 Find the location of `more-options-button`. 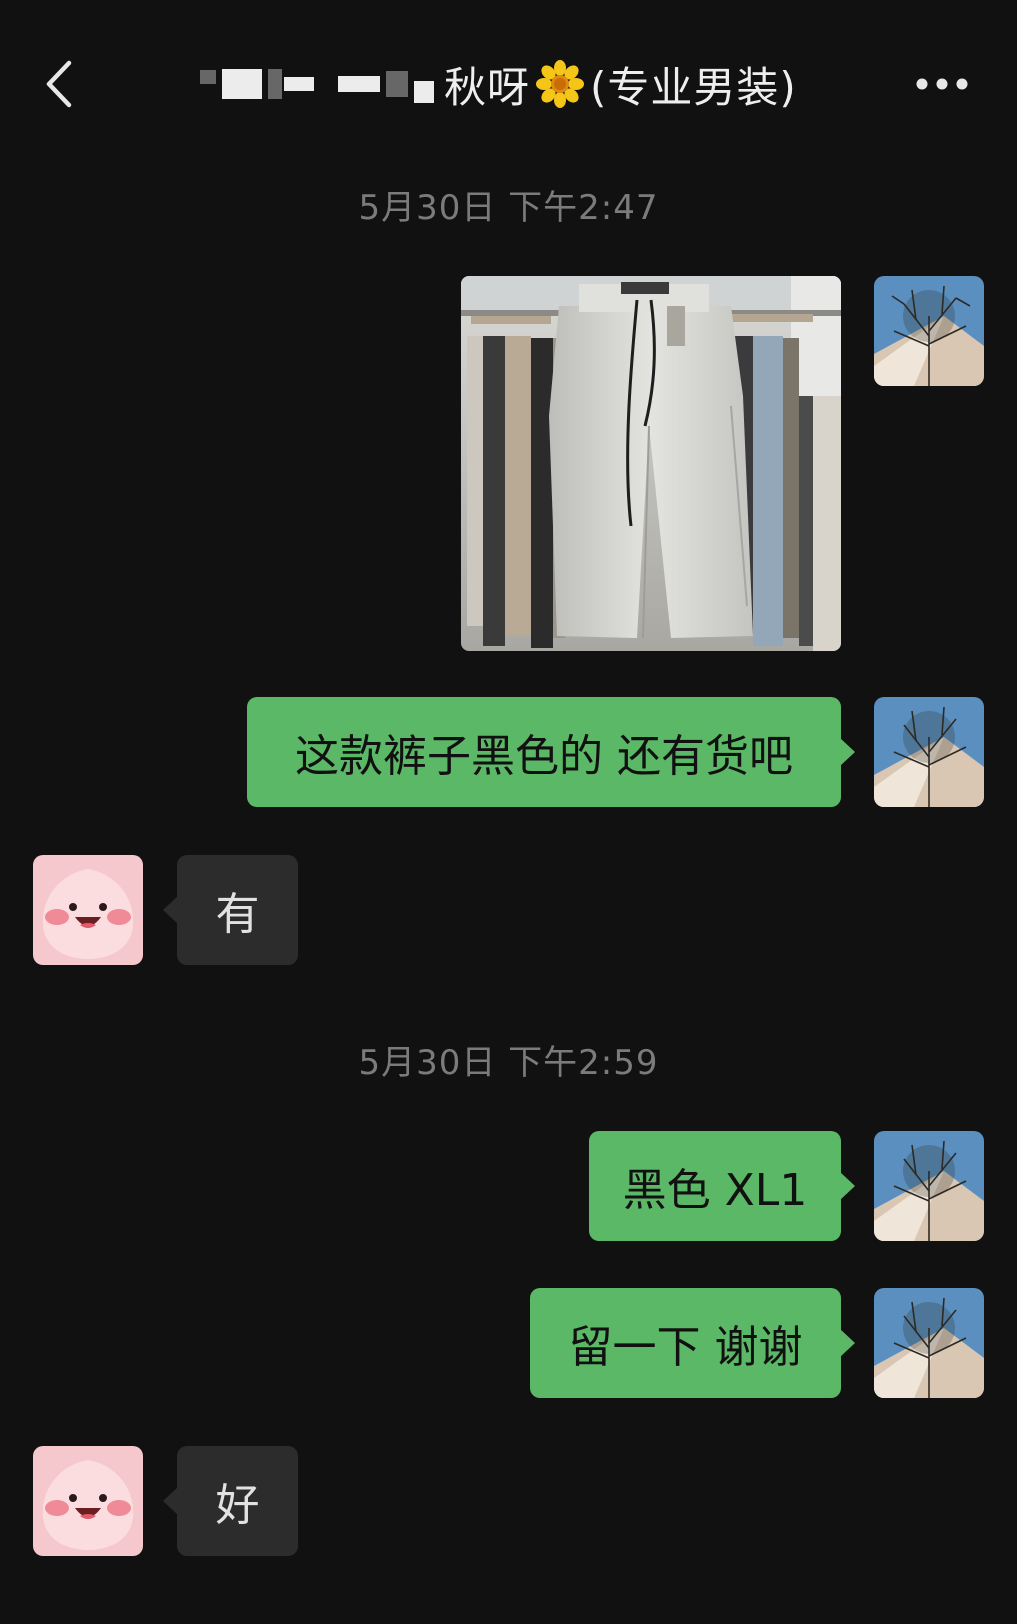

more-options-button is located at coordinates (942, 84).